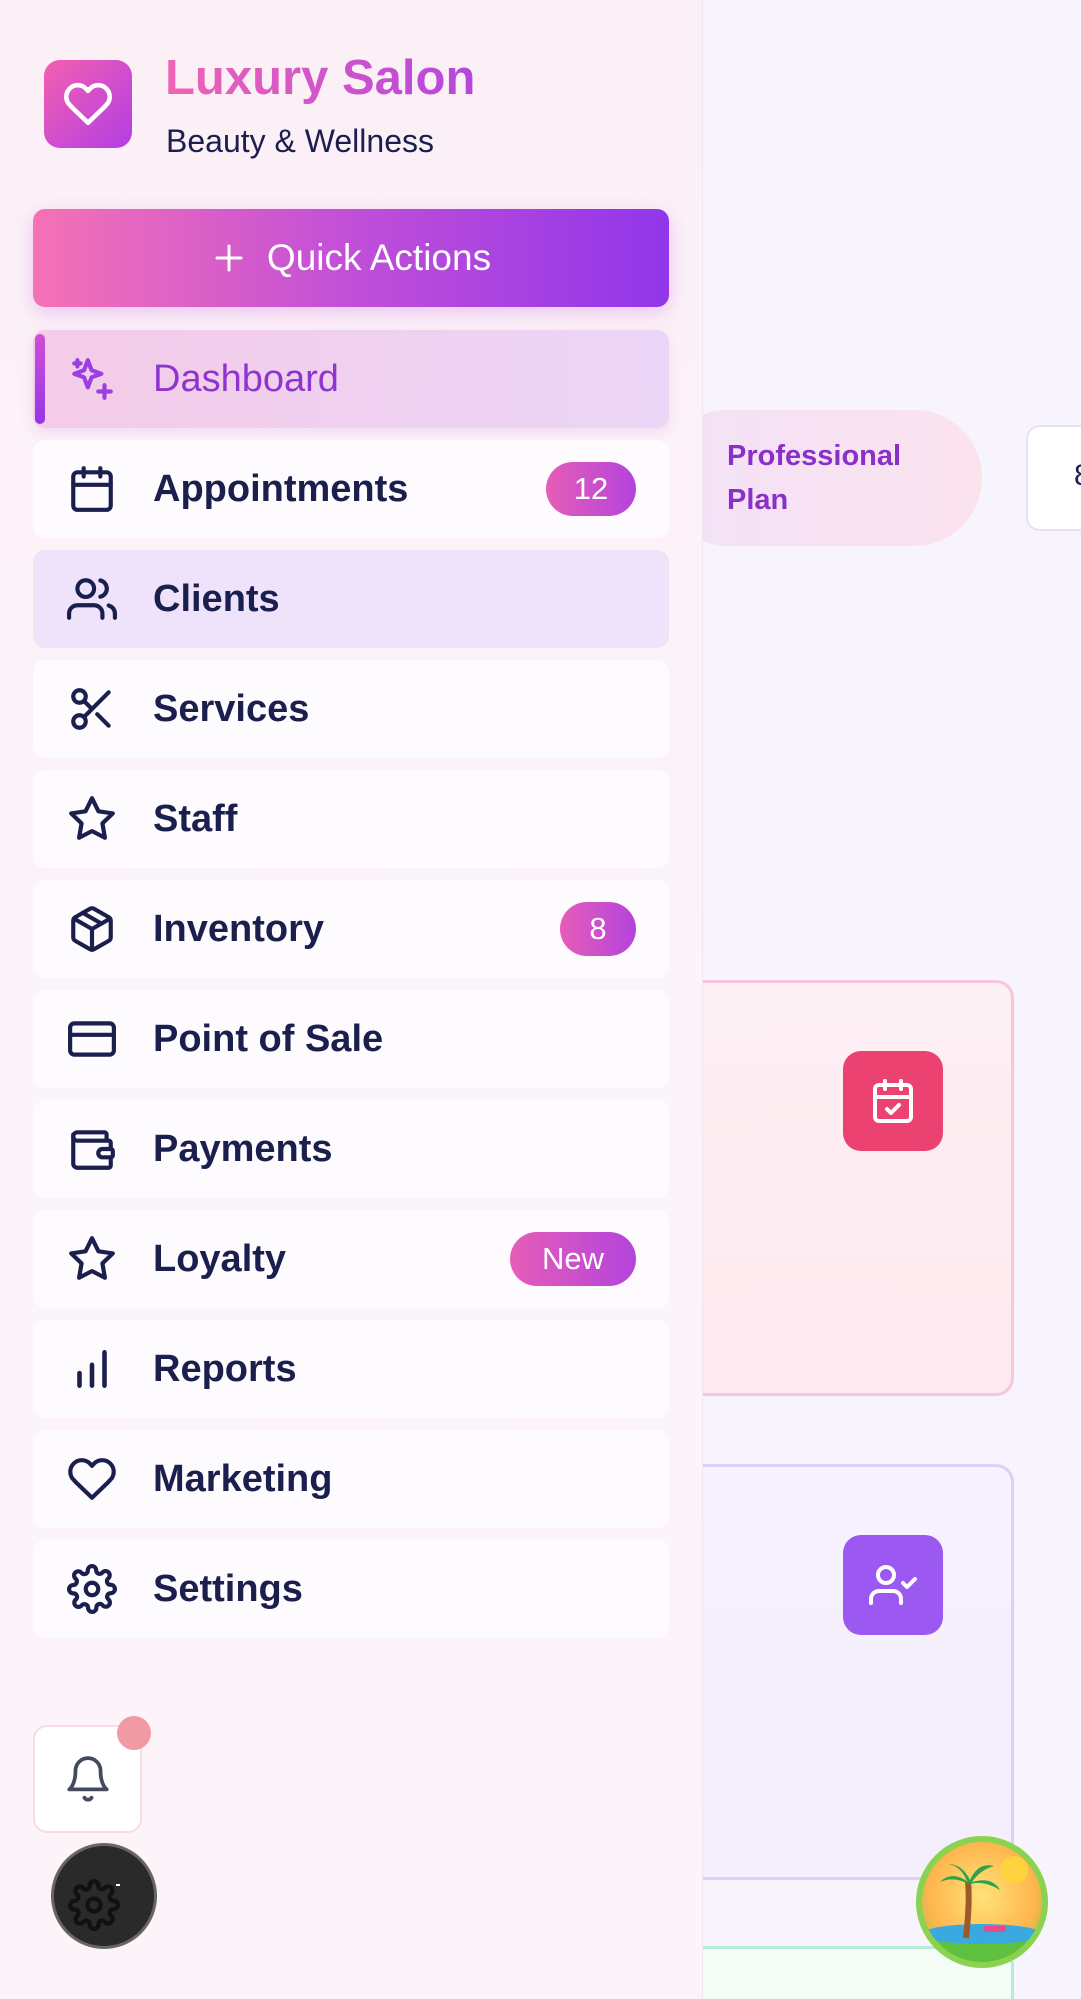  Describe the element at coordinates (351, 929) in the screenshot. I see `sidebar-item-inventory: Inventory 8` at that location.